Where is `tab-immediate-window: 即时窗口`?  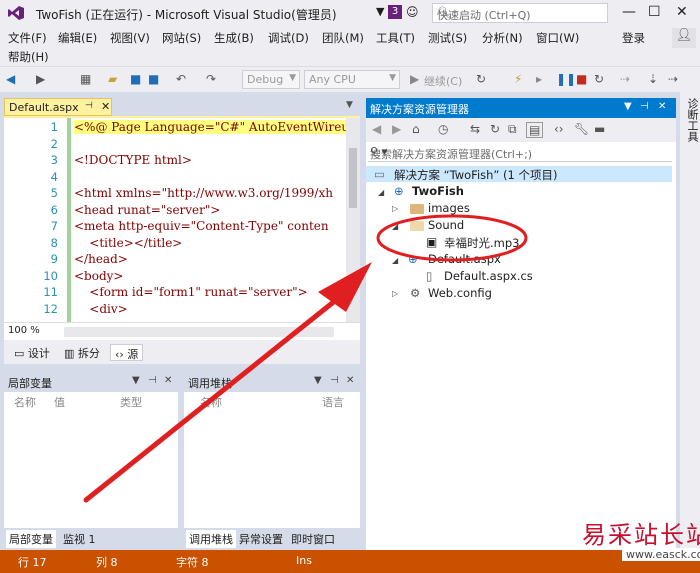
tab-immediate-window: 即时窗口 is located at coordinates (313, 539).